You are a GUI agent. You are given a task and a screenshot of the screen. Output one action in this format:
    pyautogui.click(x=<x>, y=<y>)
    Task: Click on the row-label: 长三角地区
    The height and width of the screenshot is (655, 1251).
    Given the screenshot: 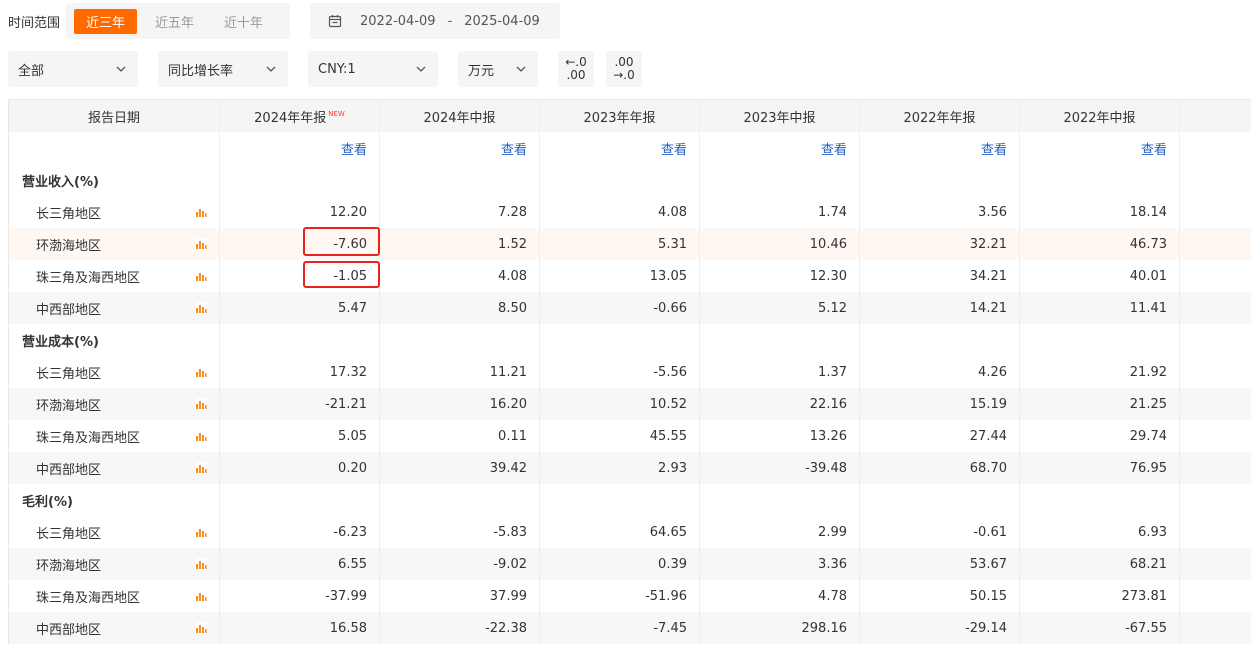 What is the action you would take?
    pyautogui.click(x=68, y=214)
    